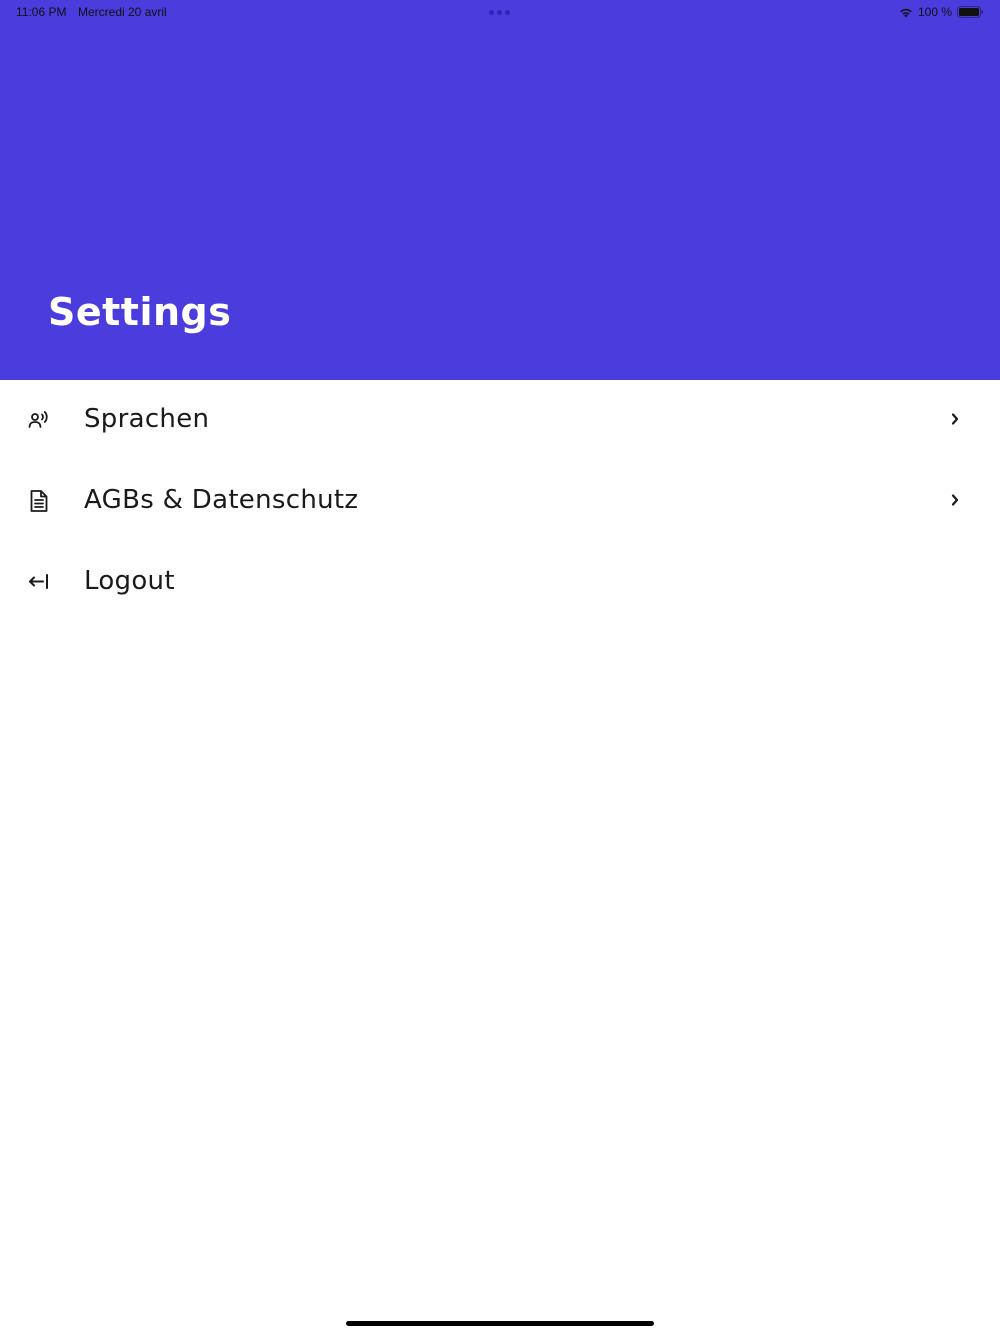 The image size is (1000, 1334). Describe the element at coordinates (129, 581) in the screenshot. I see `settings-item-label: Logout` at that location.